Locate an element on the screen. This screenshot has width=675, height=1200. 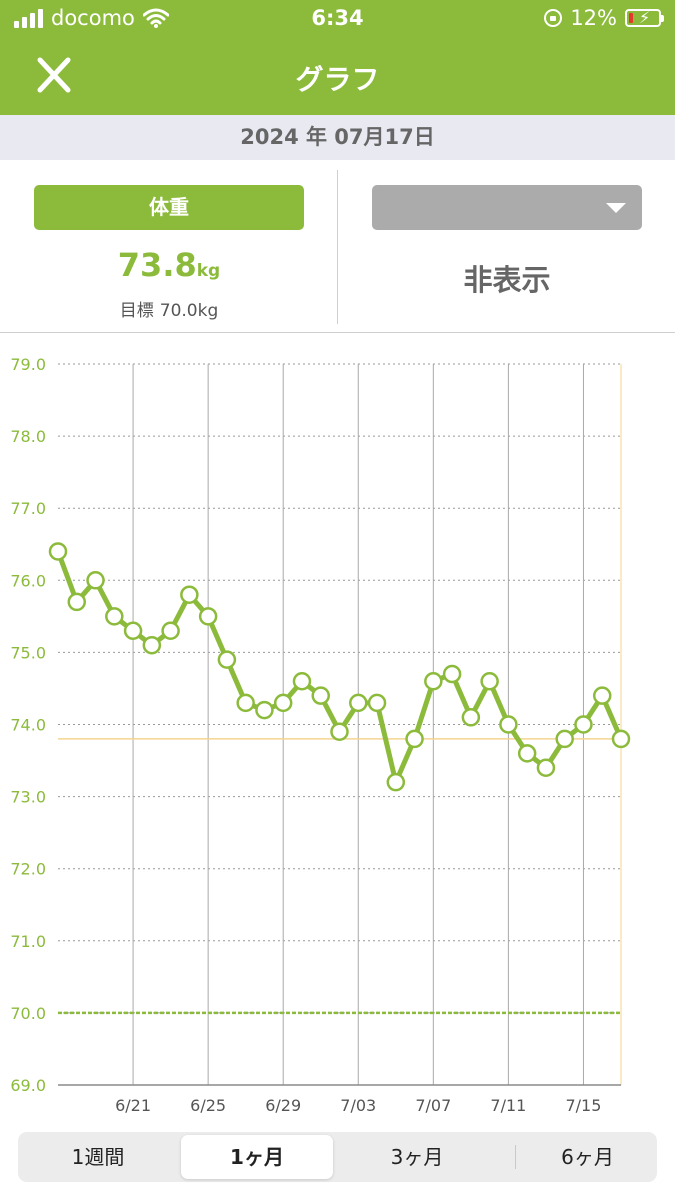
y-tick-label: 78.0 is located at coordinates (28, 436).